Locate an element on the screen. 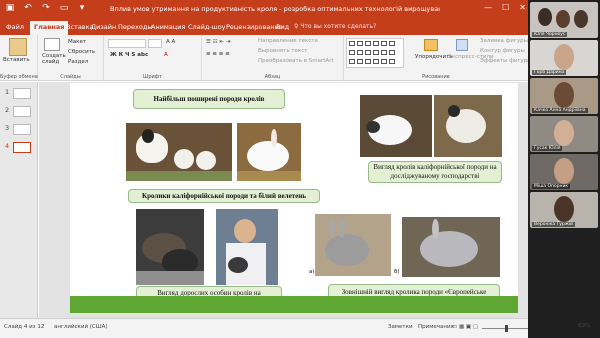 The height and width of the screenshot is (338, 600). clipboard-group-label: Буфер обмена is located at coordinates (19, 77).